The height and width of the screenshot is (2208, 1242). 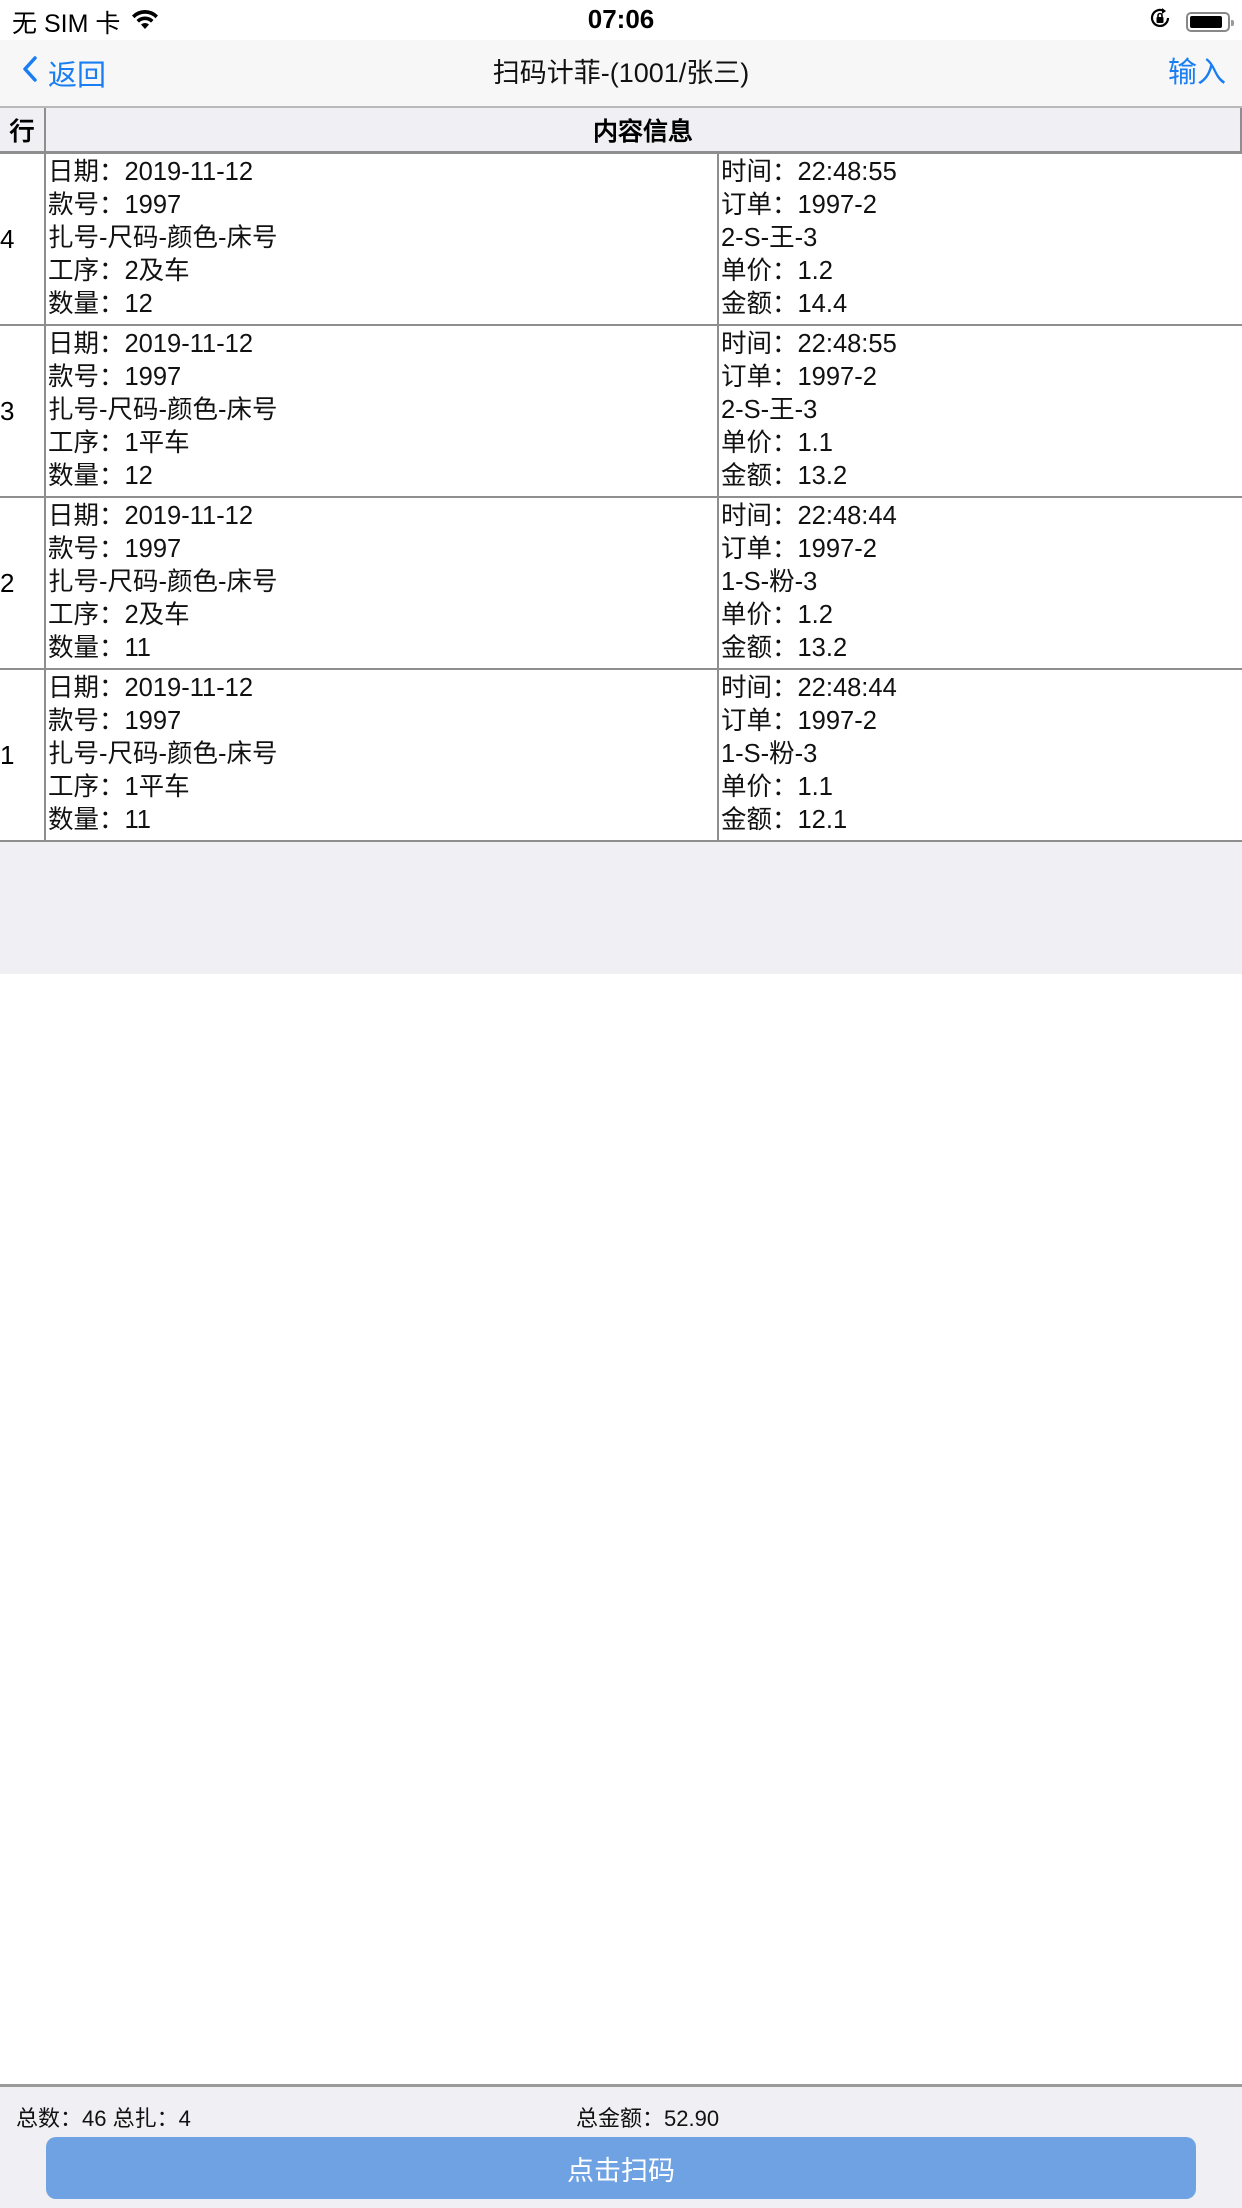 I want to click on detail-line: 金额：12.1, so click(x=784, y=820).